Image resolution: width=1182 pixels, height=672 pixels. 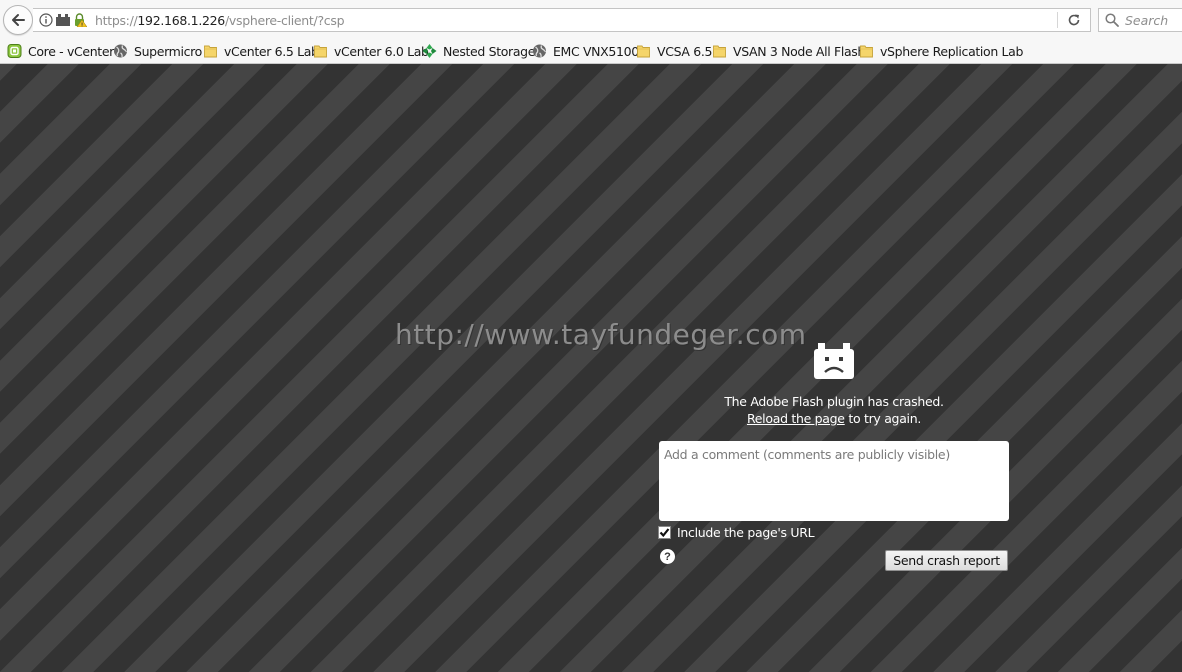 I want to click on include-url-checkbox, so click(x=664, y=532).